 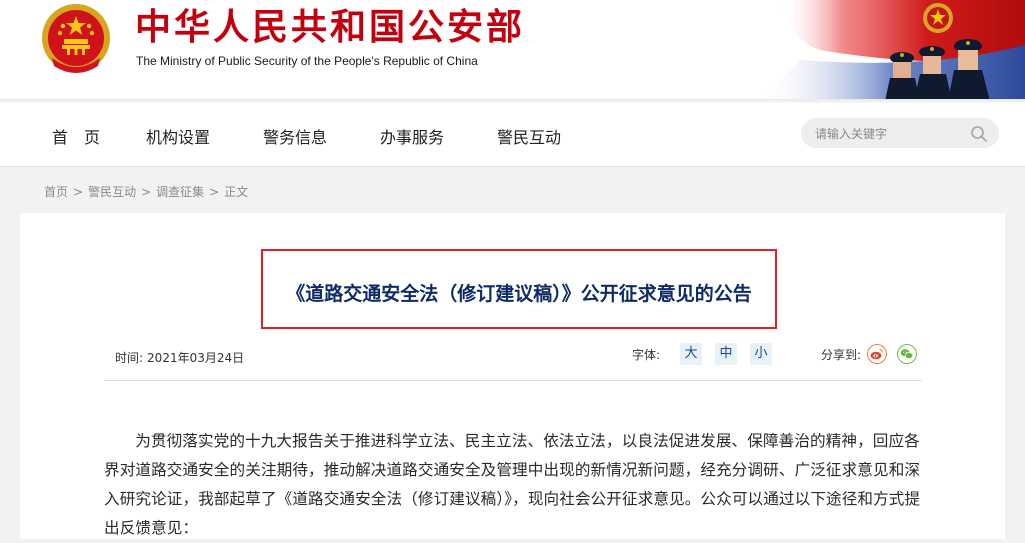 What do you see at coordinates (196, 358) in the screenshot?
I see `publish-date: 2021年03月24日` at bounding box center [196, 358].